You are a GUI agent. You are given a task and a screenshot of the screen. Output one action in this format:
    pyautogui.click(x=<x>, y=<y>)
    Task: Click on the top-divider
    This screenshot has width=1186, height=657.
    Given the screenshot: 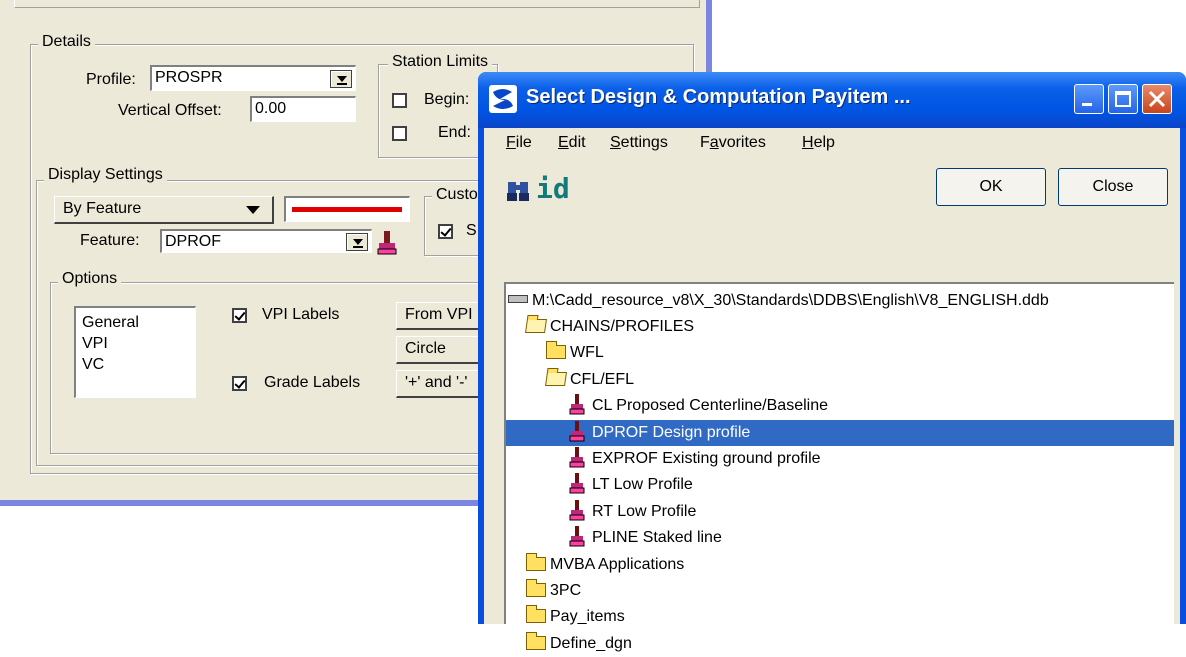 What is the action you would take?
    pyautogui.click(x=357, y=4)
    